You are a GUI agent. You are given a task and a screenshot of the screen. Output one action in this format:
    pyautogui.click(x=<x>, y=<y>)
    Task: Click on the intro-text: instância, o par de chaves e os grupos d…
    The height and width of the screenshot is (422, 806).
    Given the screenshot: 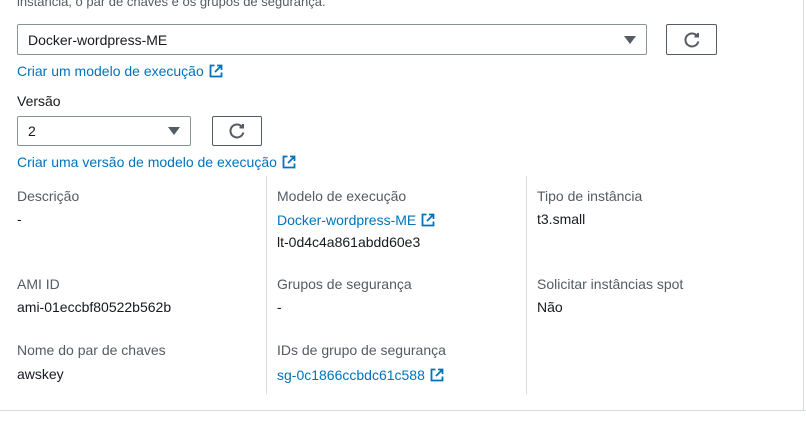 What is the action you would take?
    pyautogui.click(x=171, y=4)
    